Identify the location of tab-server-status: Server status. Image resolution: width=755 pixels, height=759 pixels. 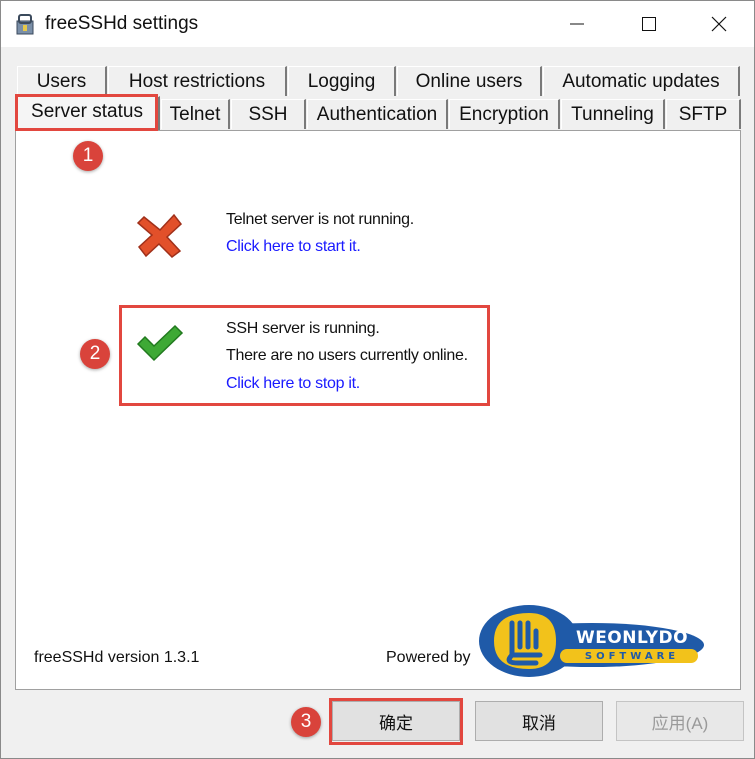
(87, 113).